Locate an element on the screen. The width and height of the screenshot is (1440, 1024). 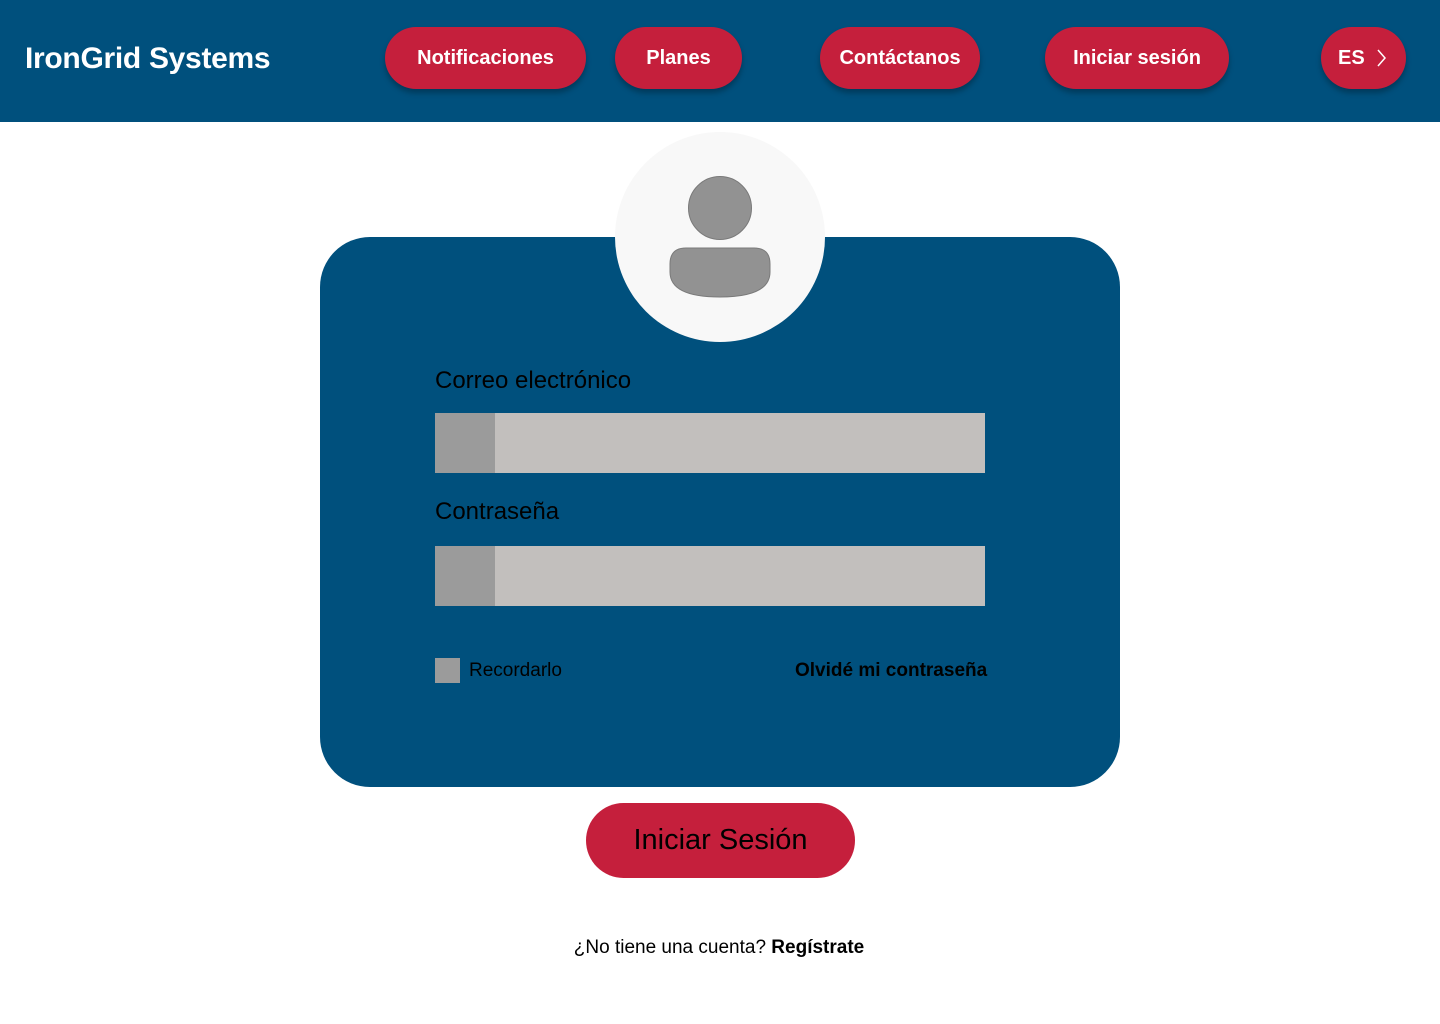
signup-prompt: ¿No tiene una cuenta? Regístrate is located at coordinates (720, 948).